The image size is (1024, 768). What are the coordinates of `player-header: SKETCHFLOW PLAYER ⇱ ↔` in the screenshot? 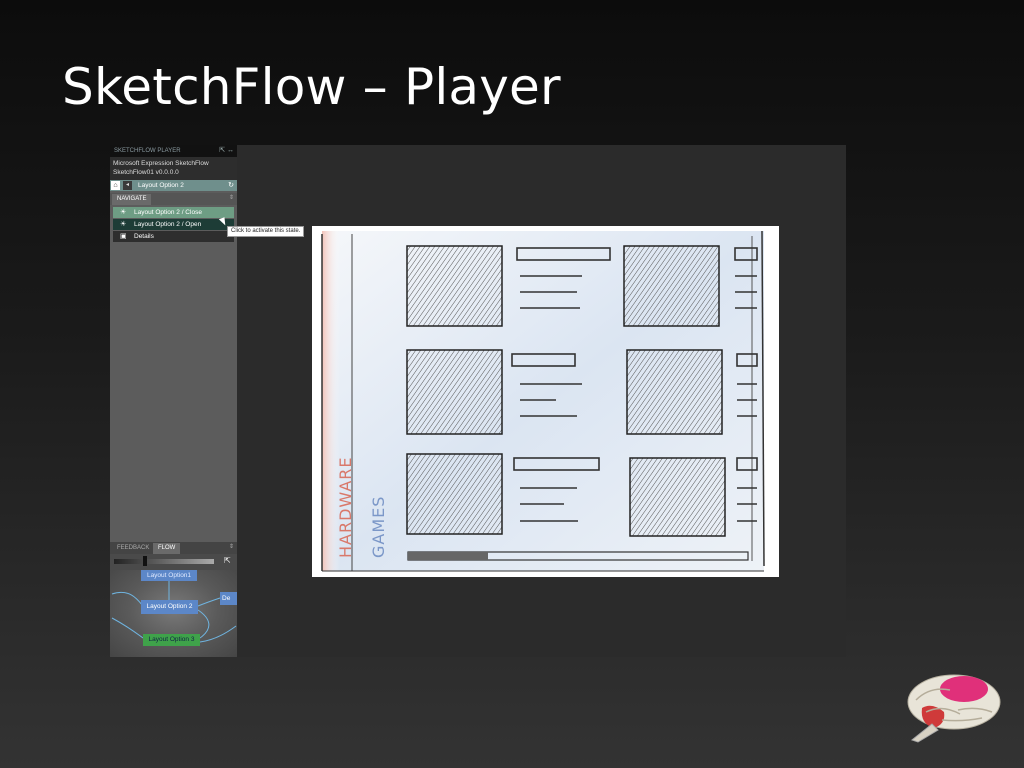 It's located at (173, 151).